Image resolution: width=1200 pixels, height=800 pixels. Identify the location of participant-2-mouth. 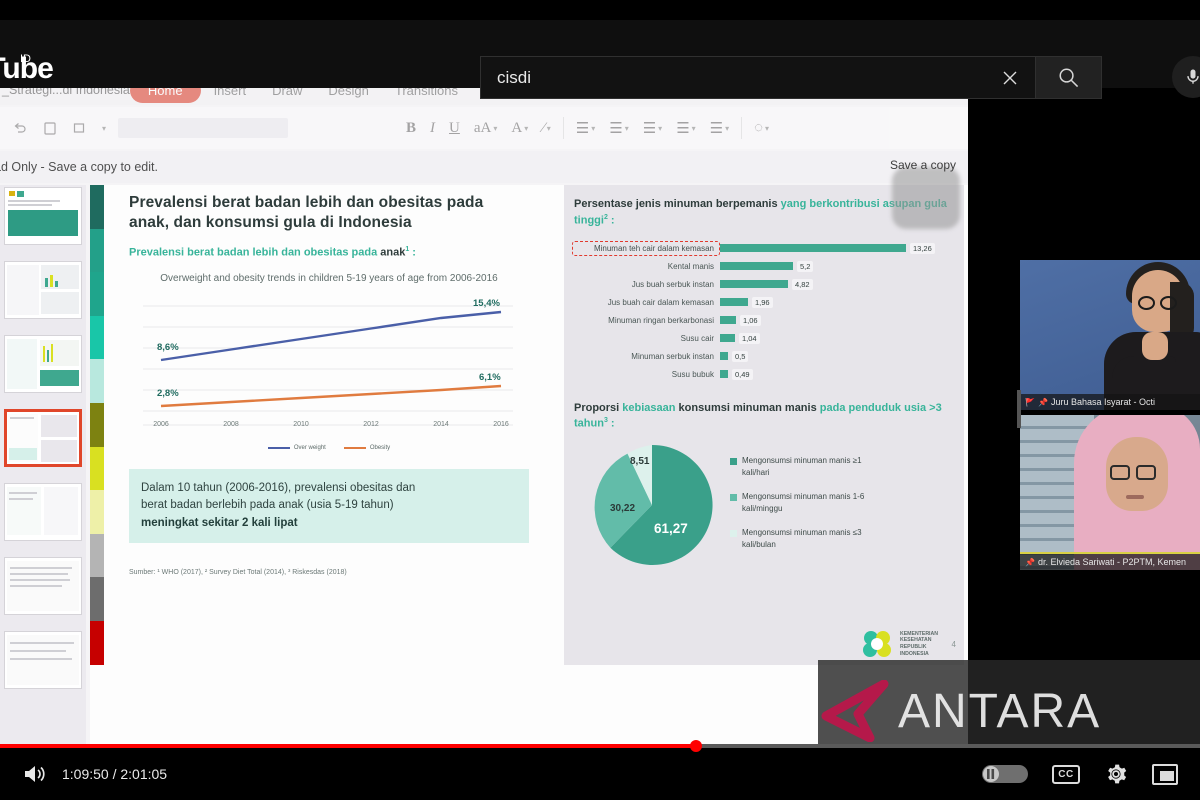
(1135, 497).